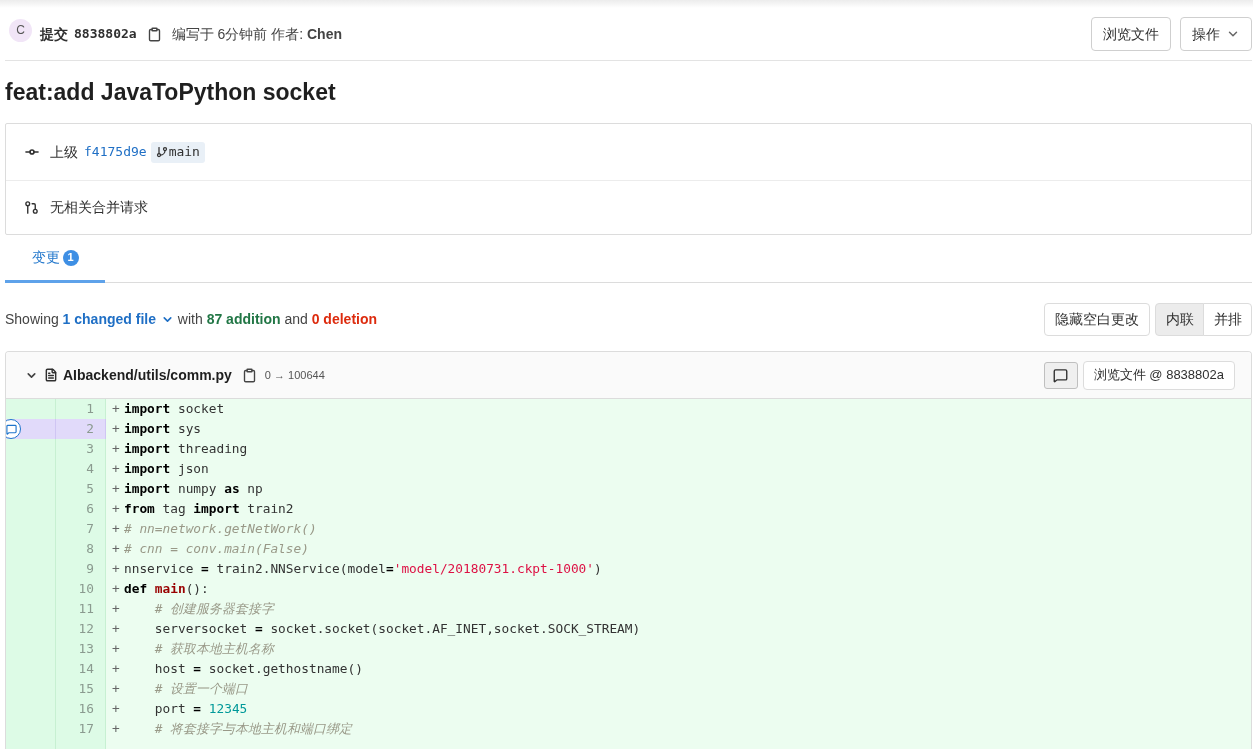  Describe the element at coordinates (1097, 319) in the screenshot. I see `hide-whitespace-button: 隐藏空白更改` at that location.